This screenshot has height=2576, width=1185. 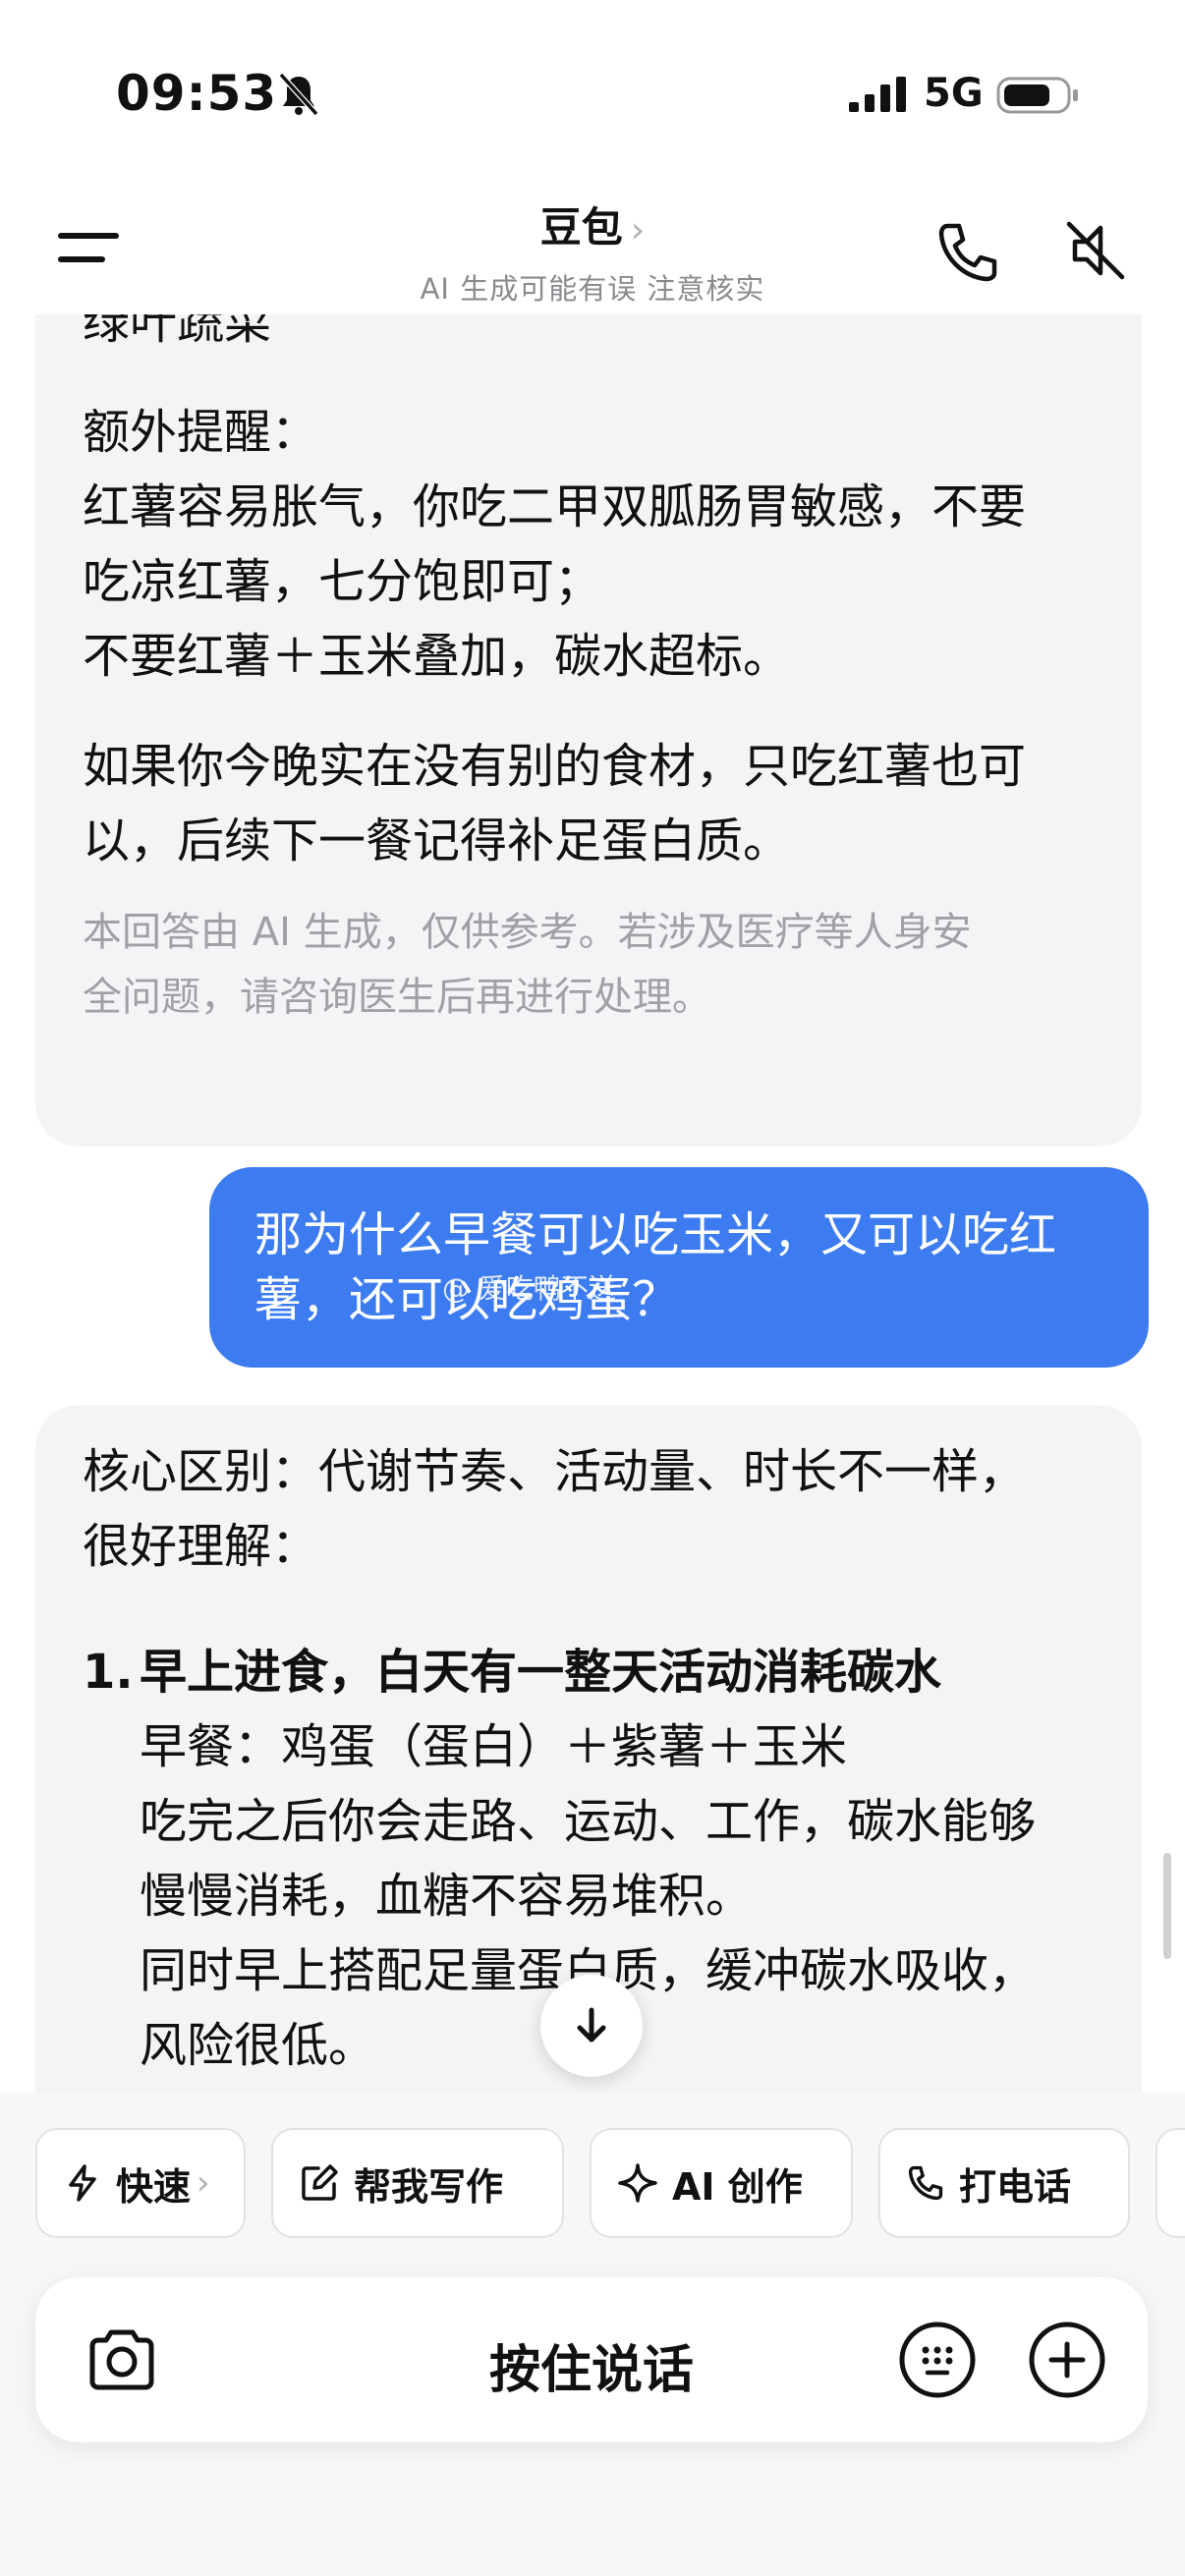 I want to click on user-text-line: 薯，还可以吃鸡蛋？, so click(x=467, y=1299).